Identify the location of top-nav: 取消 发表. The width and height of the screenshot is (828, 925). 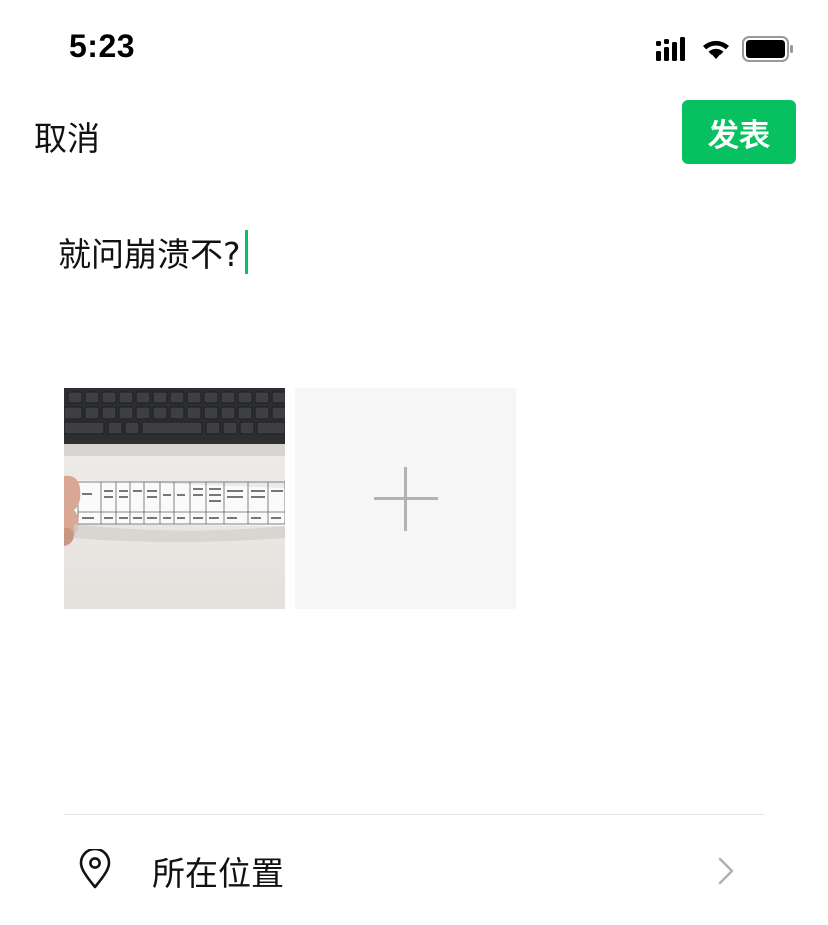
(414, 133).